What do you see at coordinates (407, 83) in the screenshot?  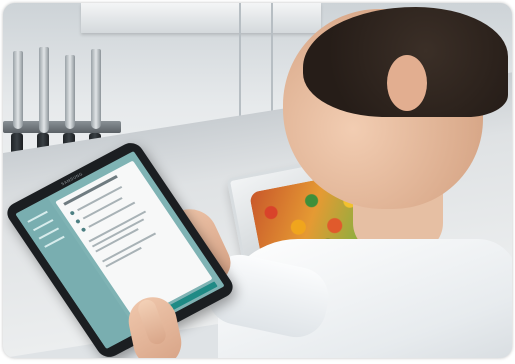 I see `chef-ear` at bounding box center [407, 83].